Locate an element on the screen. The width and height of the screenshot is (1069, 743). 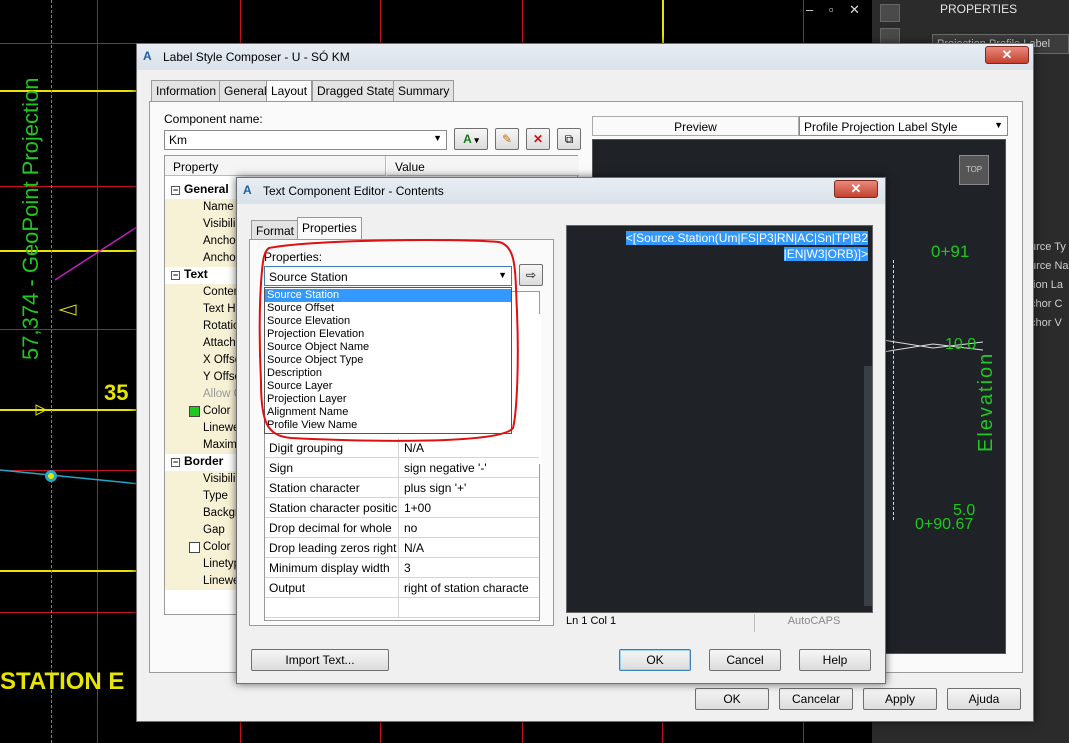
dialog-title: Label Style Composer - U - SÓ KM is located at coordinates (256, 57).